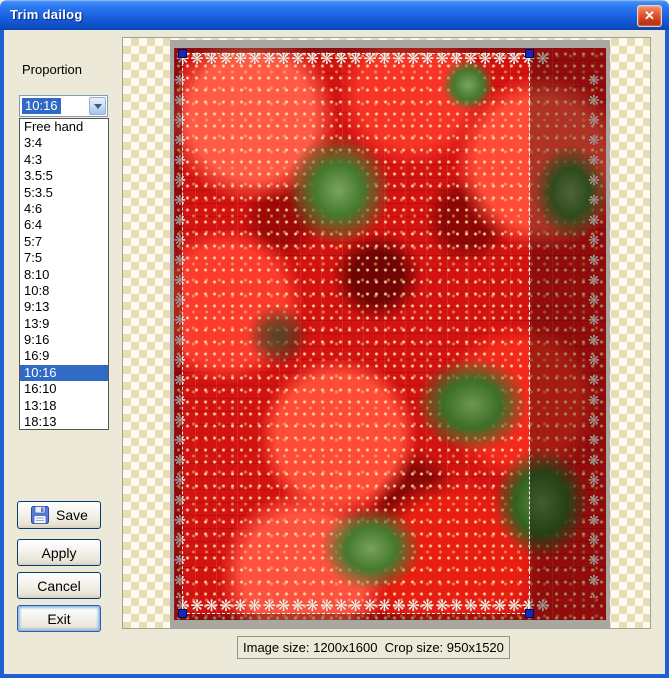 Image resolution: width=669 pixels, height=678 pixels. I want to click on exit-button-label: Exit, so click(59, 618).